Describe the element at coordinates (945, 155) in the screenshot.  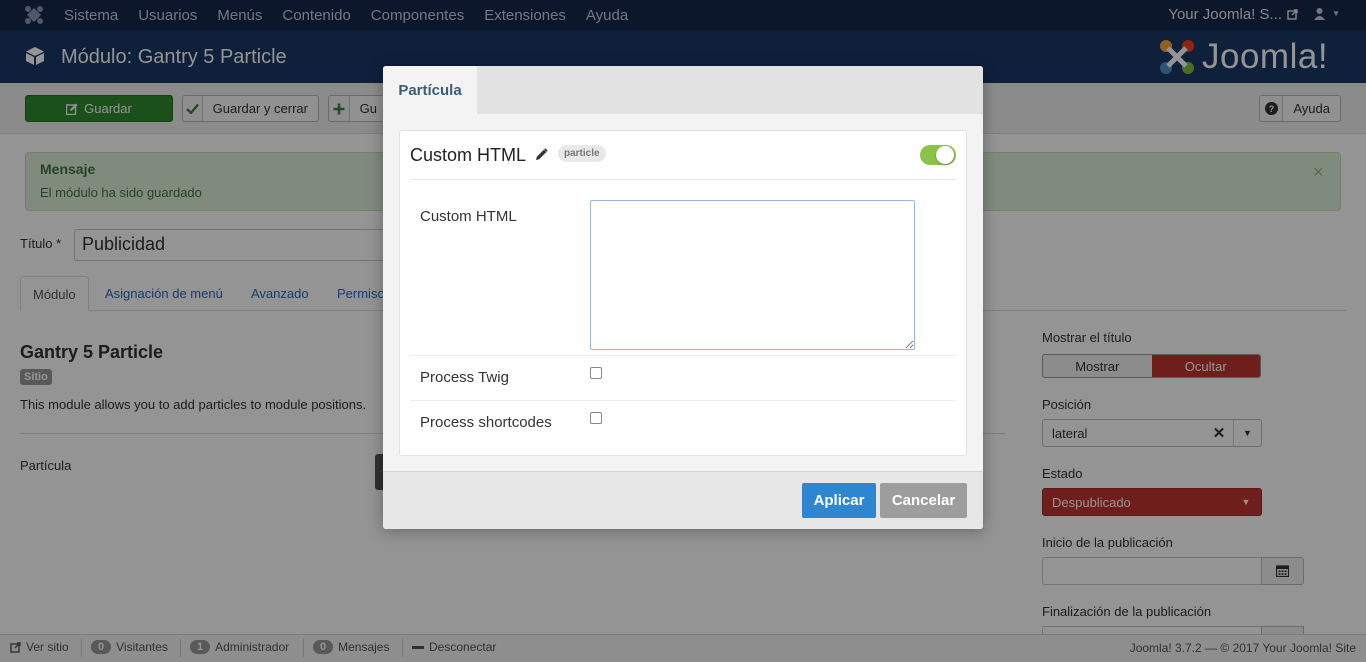
I see `toggle-knob` at that location.